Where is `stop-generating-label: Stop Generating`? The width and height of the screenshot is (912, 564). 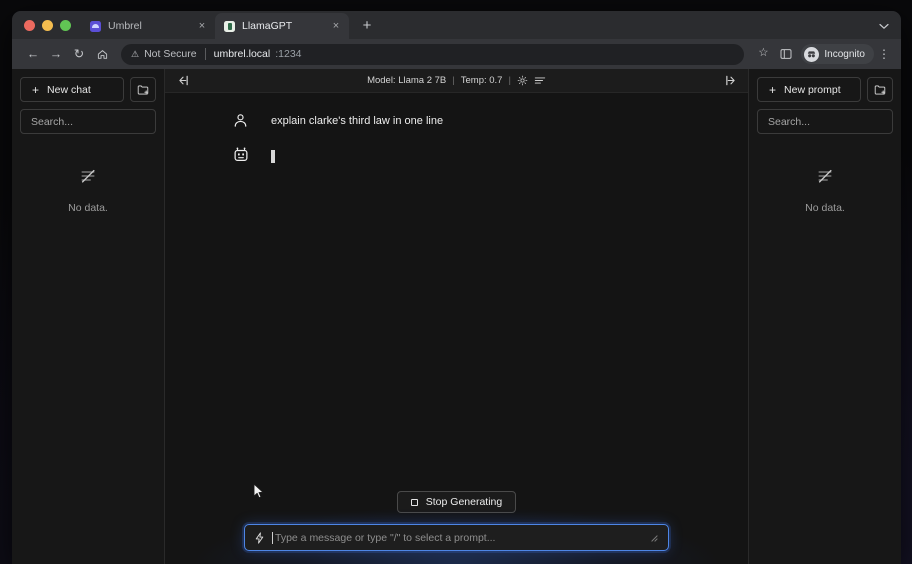 stop-generating-label: Stop Generating is located at coordinates (464, 502).